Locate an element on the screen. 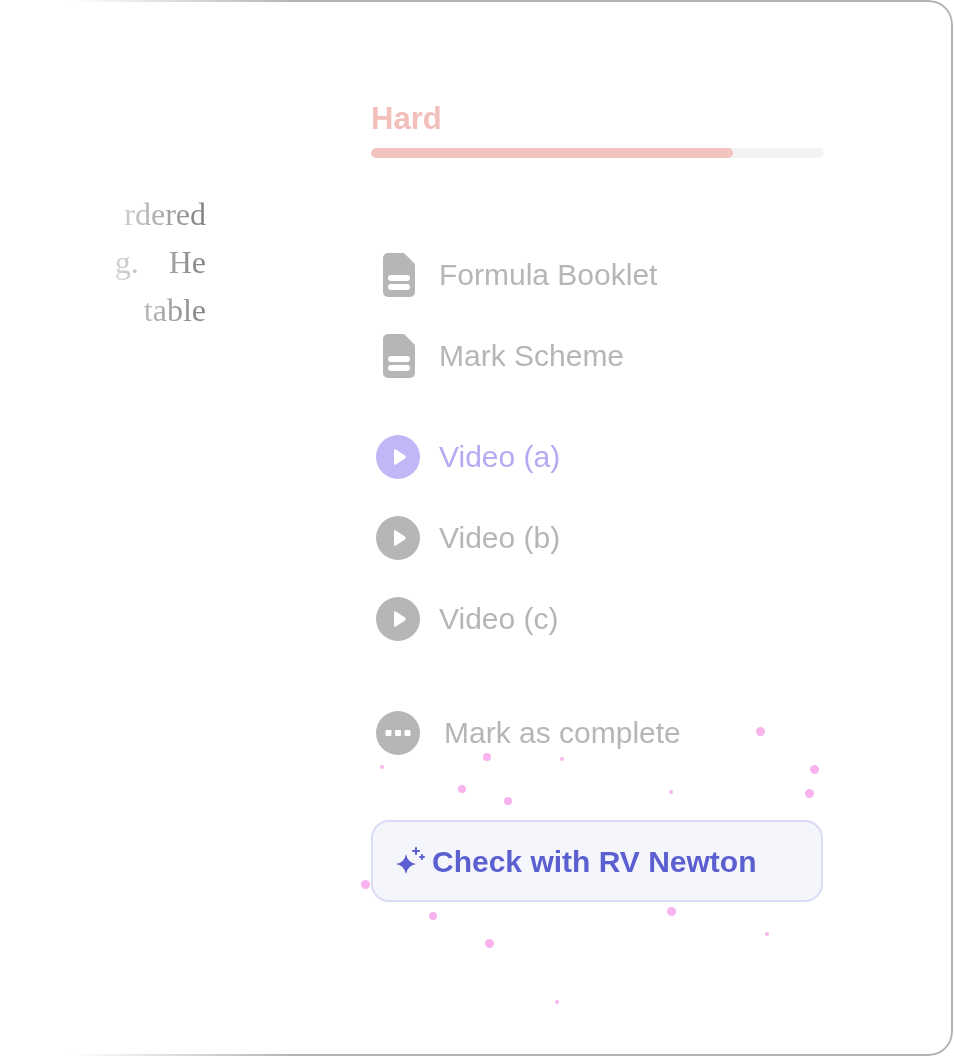 This screenshot has height=1056, width=954. video-link: Video (a) is located at coordinates (466, 457).